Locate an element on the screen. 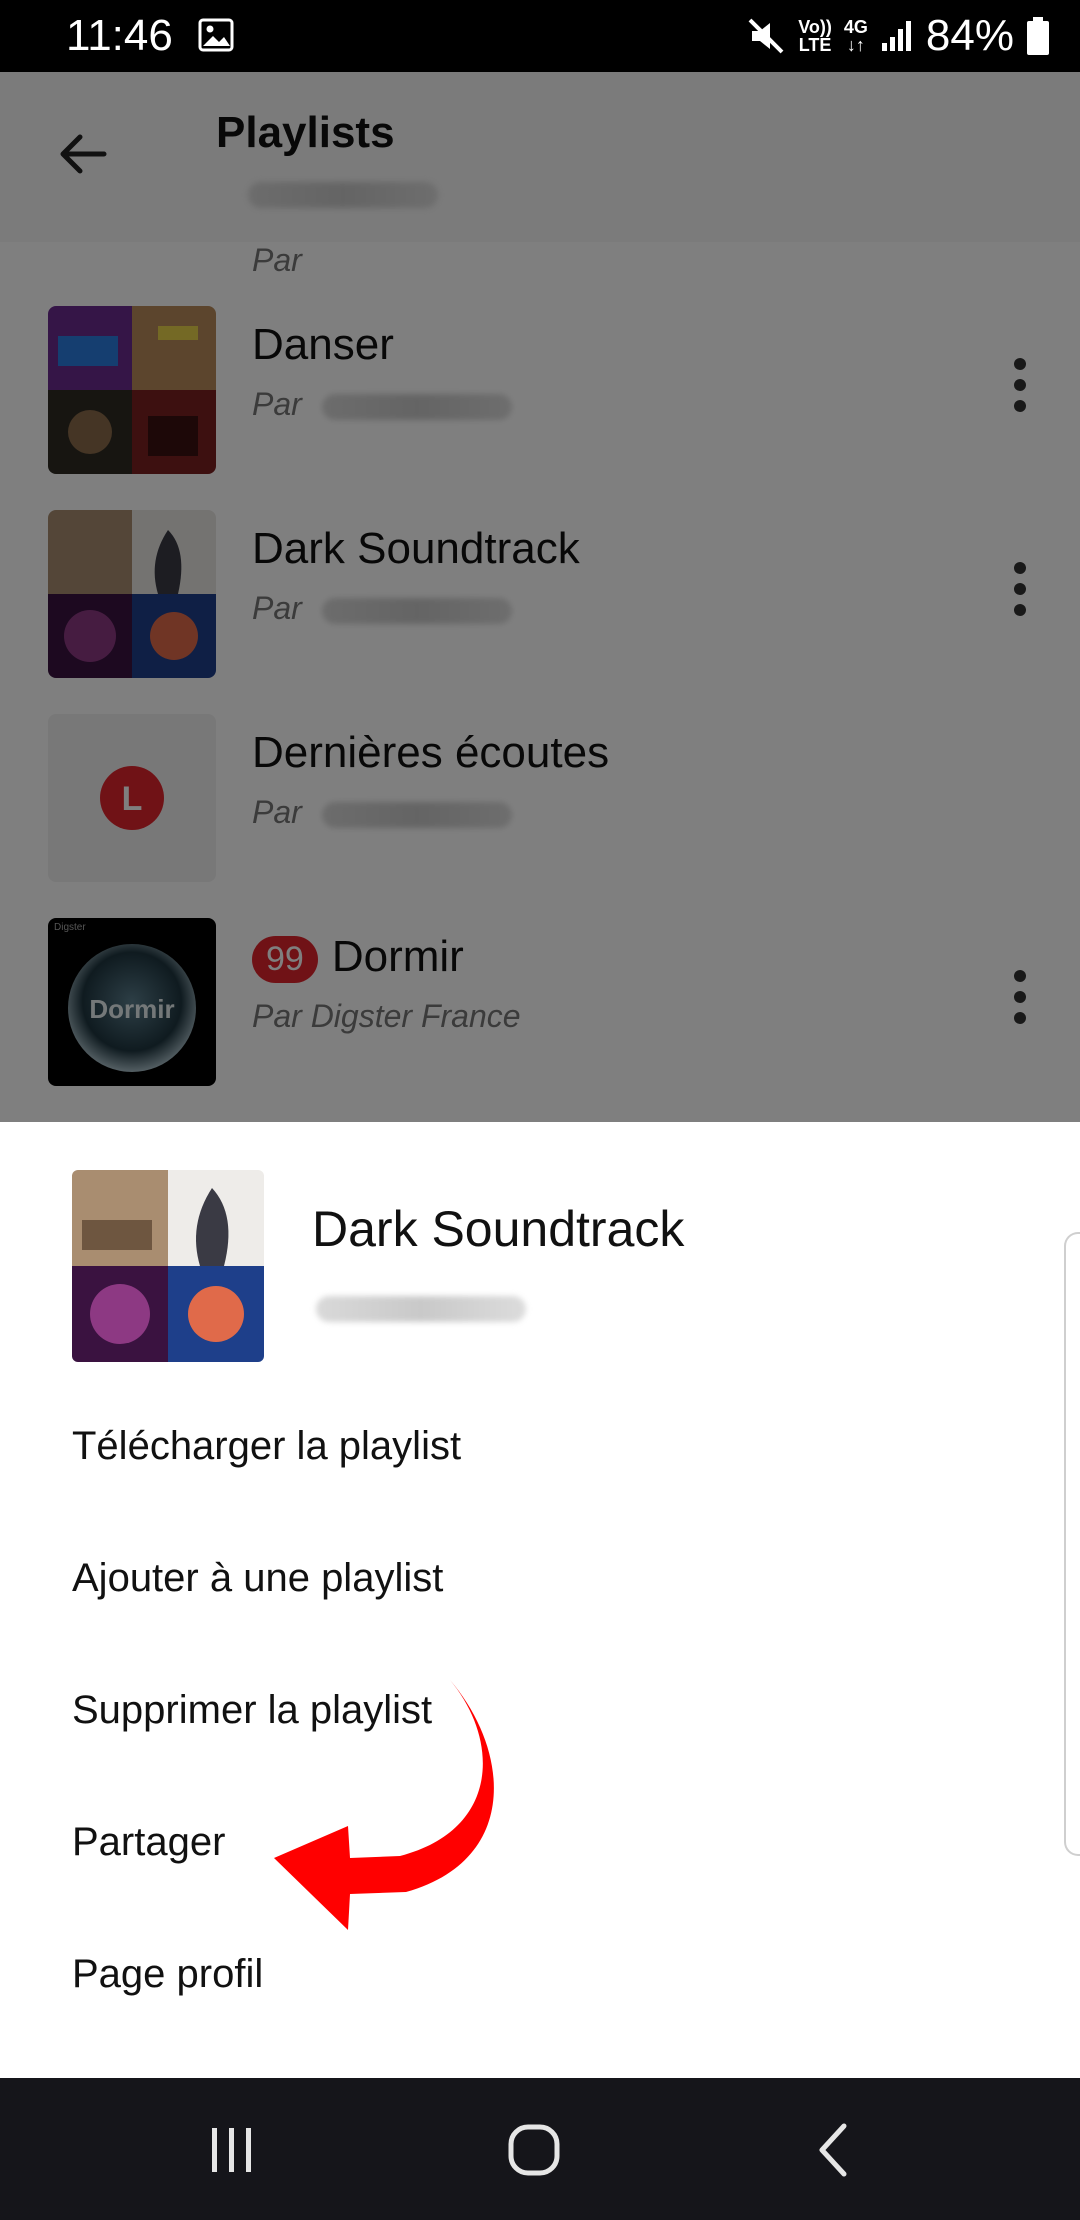 The height and width of the screenshot is (2220, 1080). playlist-cover is located at coordinates (168, 1266).